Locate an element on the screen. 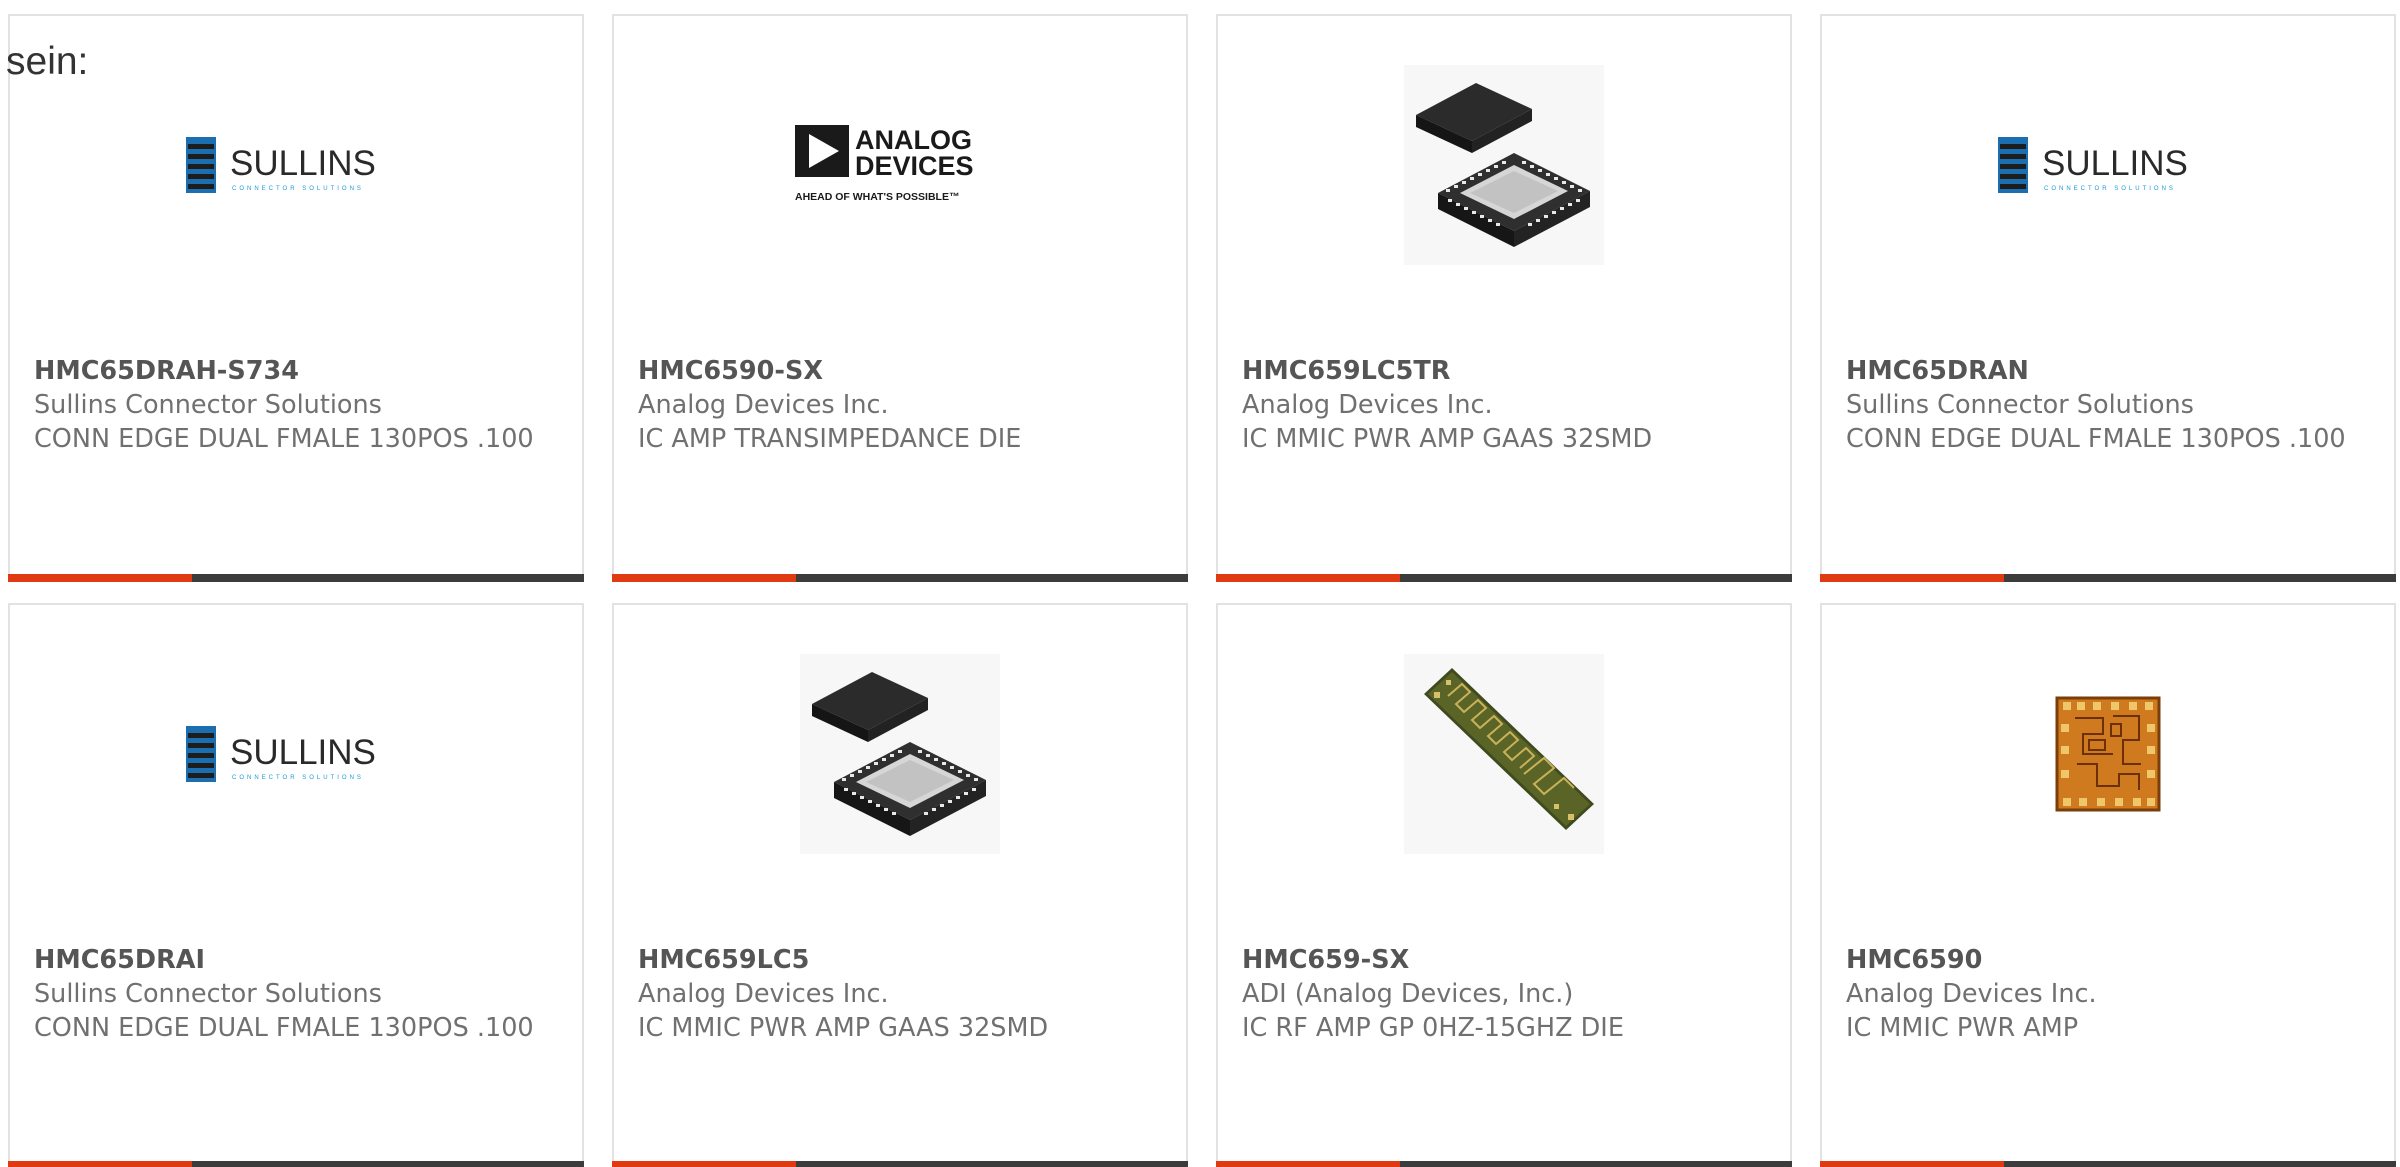 The height and width of the screenshot is (1167, 2400). part-number: HMC6590 is located at coordinates (2110, 960).